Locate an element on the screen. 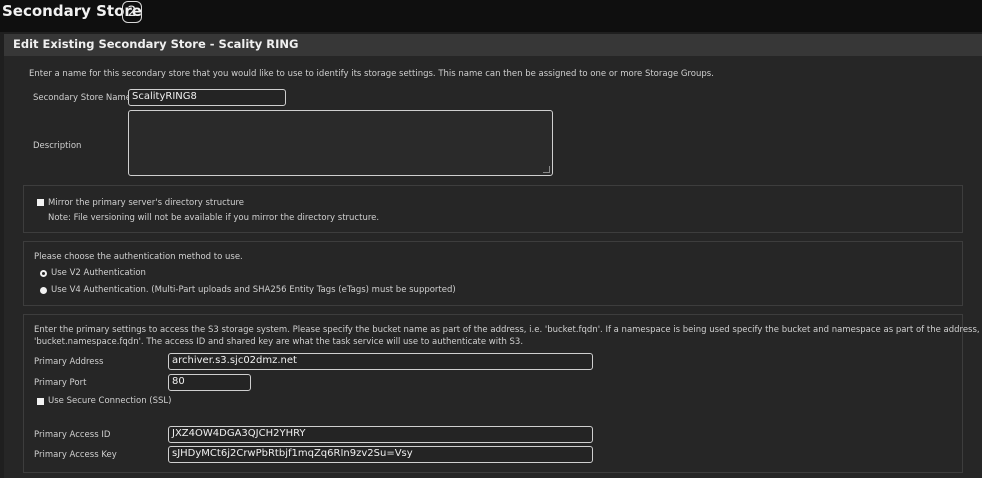 This screenshot has height=478, width=982. description-textarea is located at coordinates (340, 143).